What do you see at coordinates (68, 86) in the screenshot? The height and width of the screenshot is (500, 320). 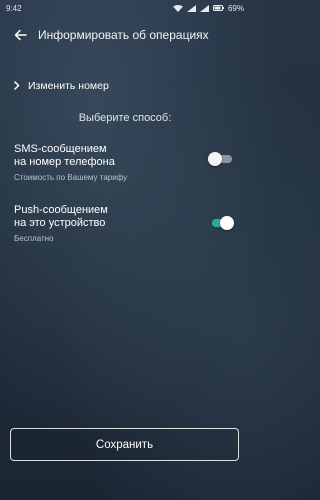 I see `change-number-label: Изменить номер` at bounding box center [68, 86].